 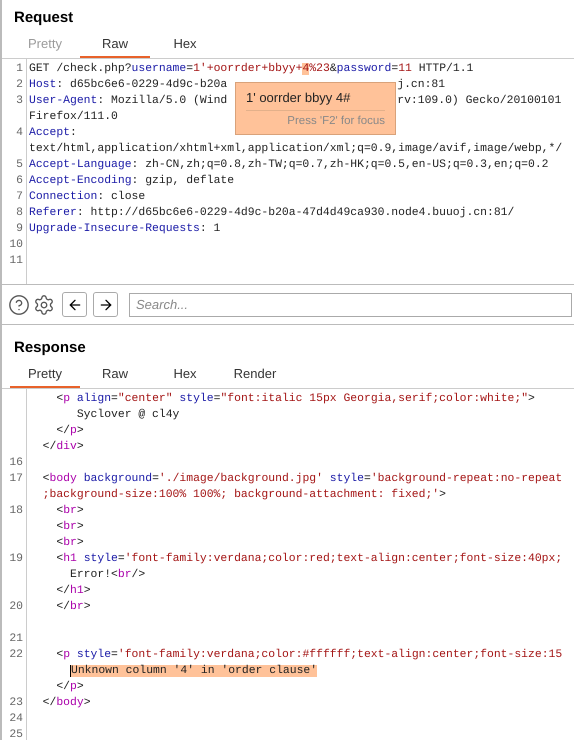 What do you see at coordinates (44, 18) in the screenshot?
I see `panel-title: Request` at bounding box center [44, 18].